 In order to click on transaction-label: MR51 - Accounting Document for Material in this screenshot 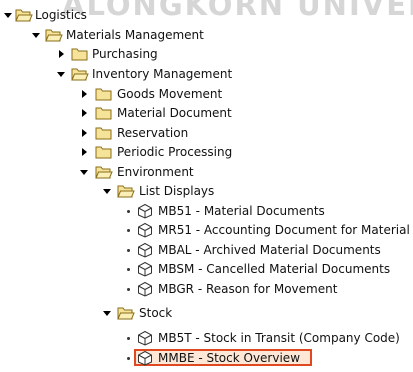, I will do `click(284, 230)`.